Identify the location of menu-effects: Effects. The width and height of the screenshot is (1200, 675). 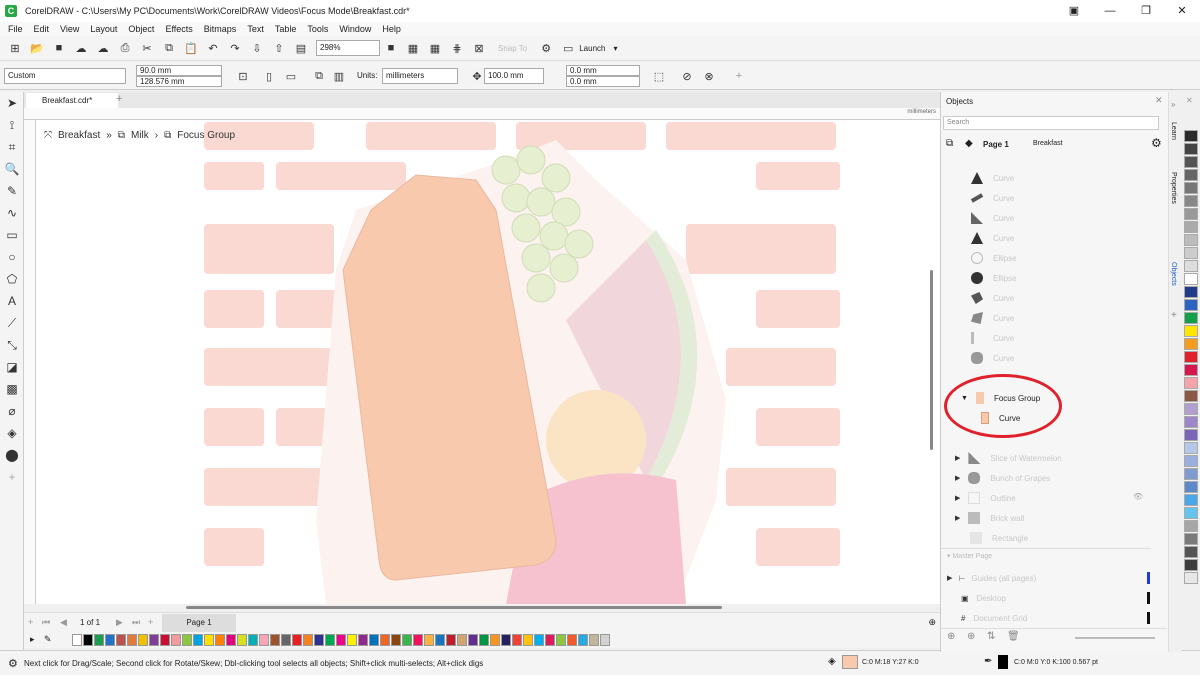
(178, 29).